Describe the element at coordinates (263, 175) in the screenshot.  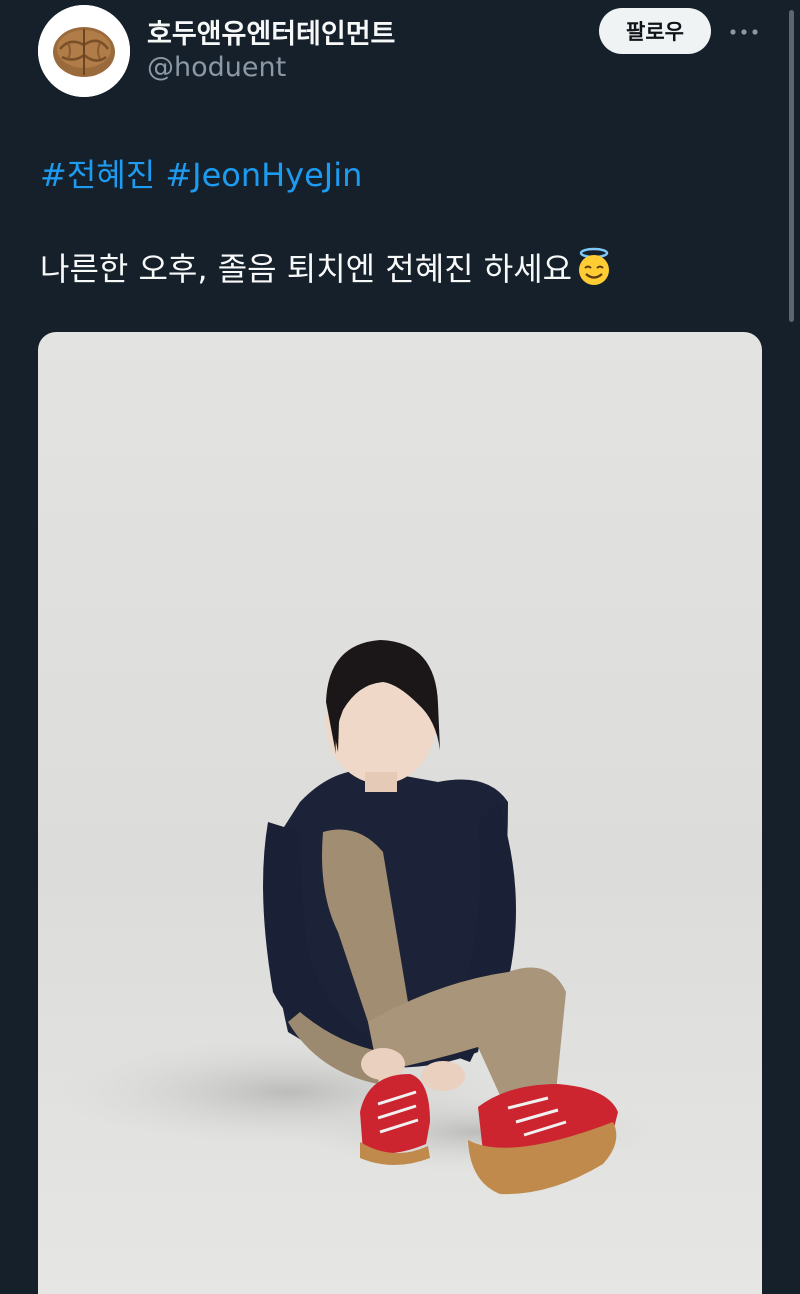
I see `hashtag-link: #JeonHyeJin` at that location.